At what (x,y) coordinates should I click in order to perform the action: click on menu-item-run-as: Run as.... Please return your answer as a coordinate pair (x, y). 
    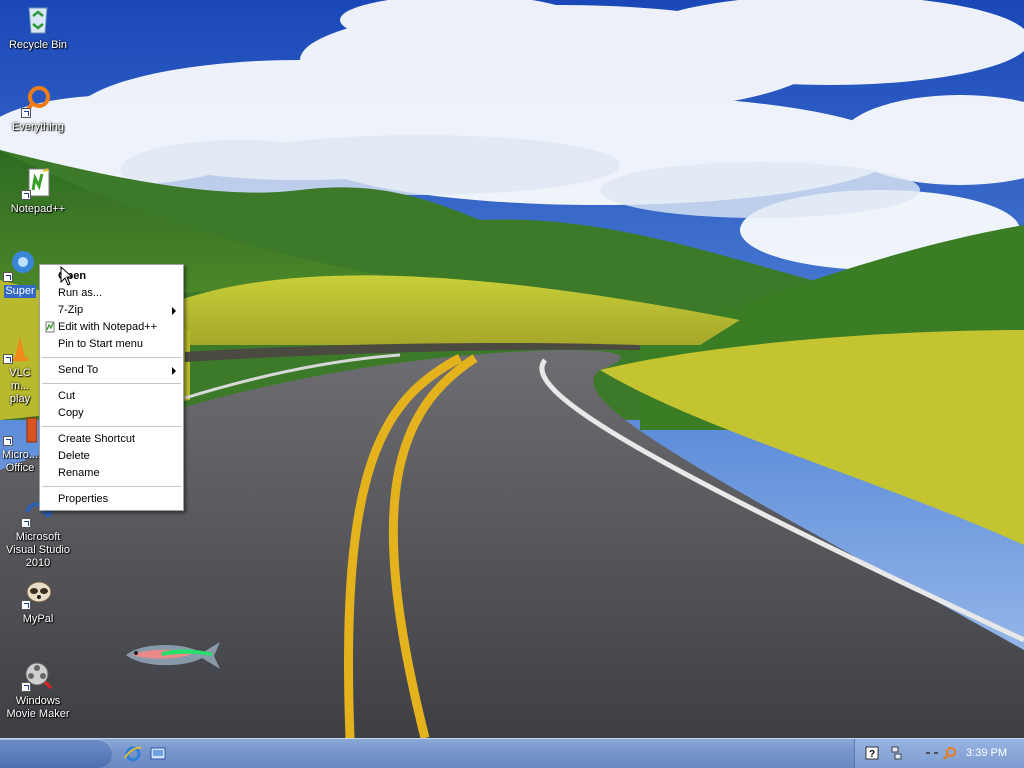
    Looking at the image, I should click on (111, 293).